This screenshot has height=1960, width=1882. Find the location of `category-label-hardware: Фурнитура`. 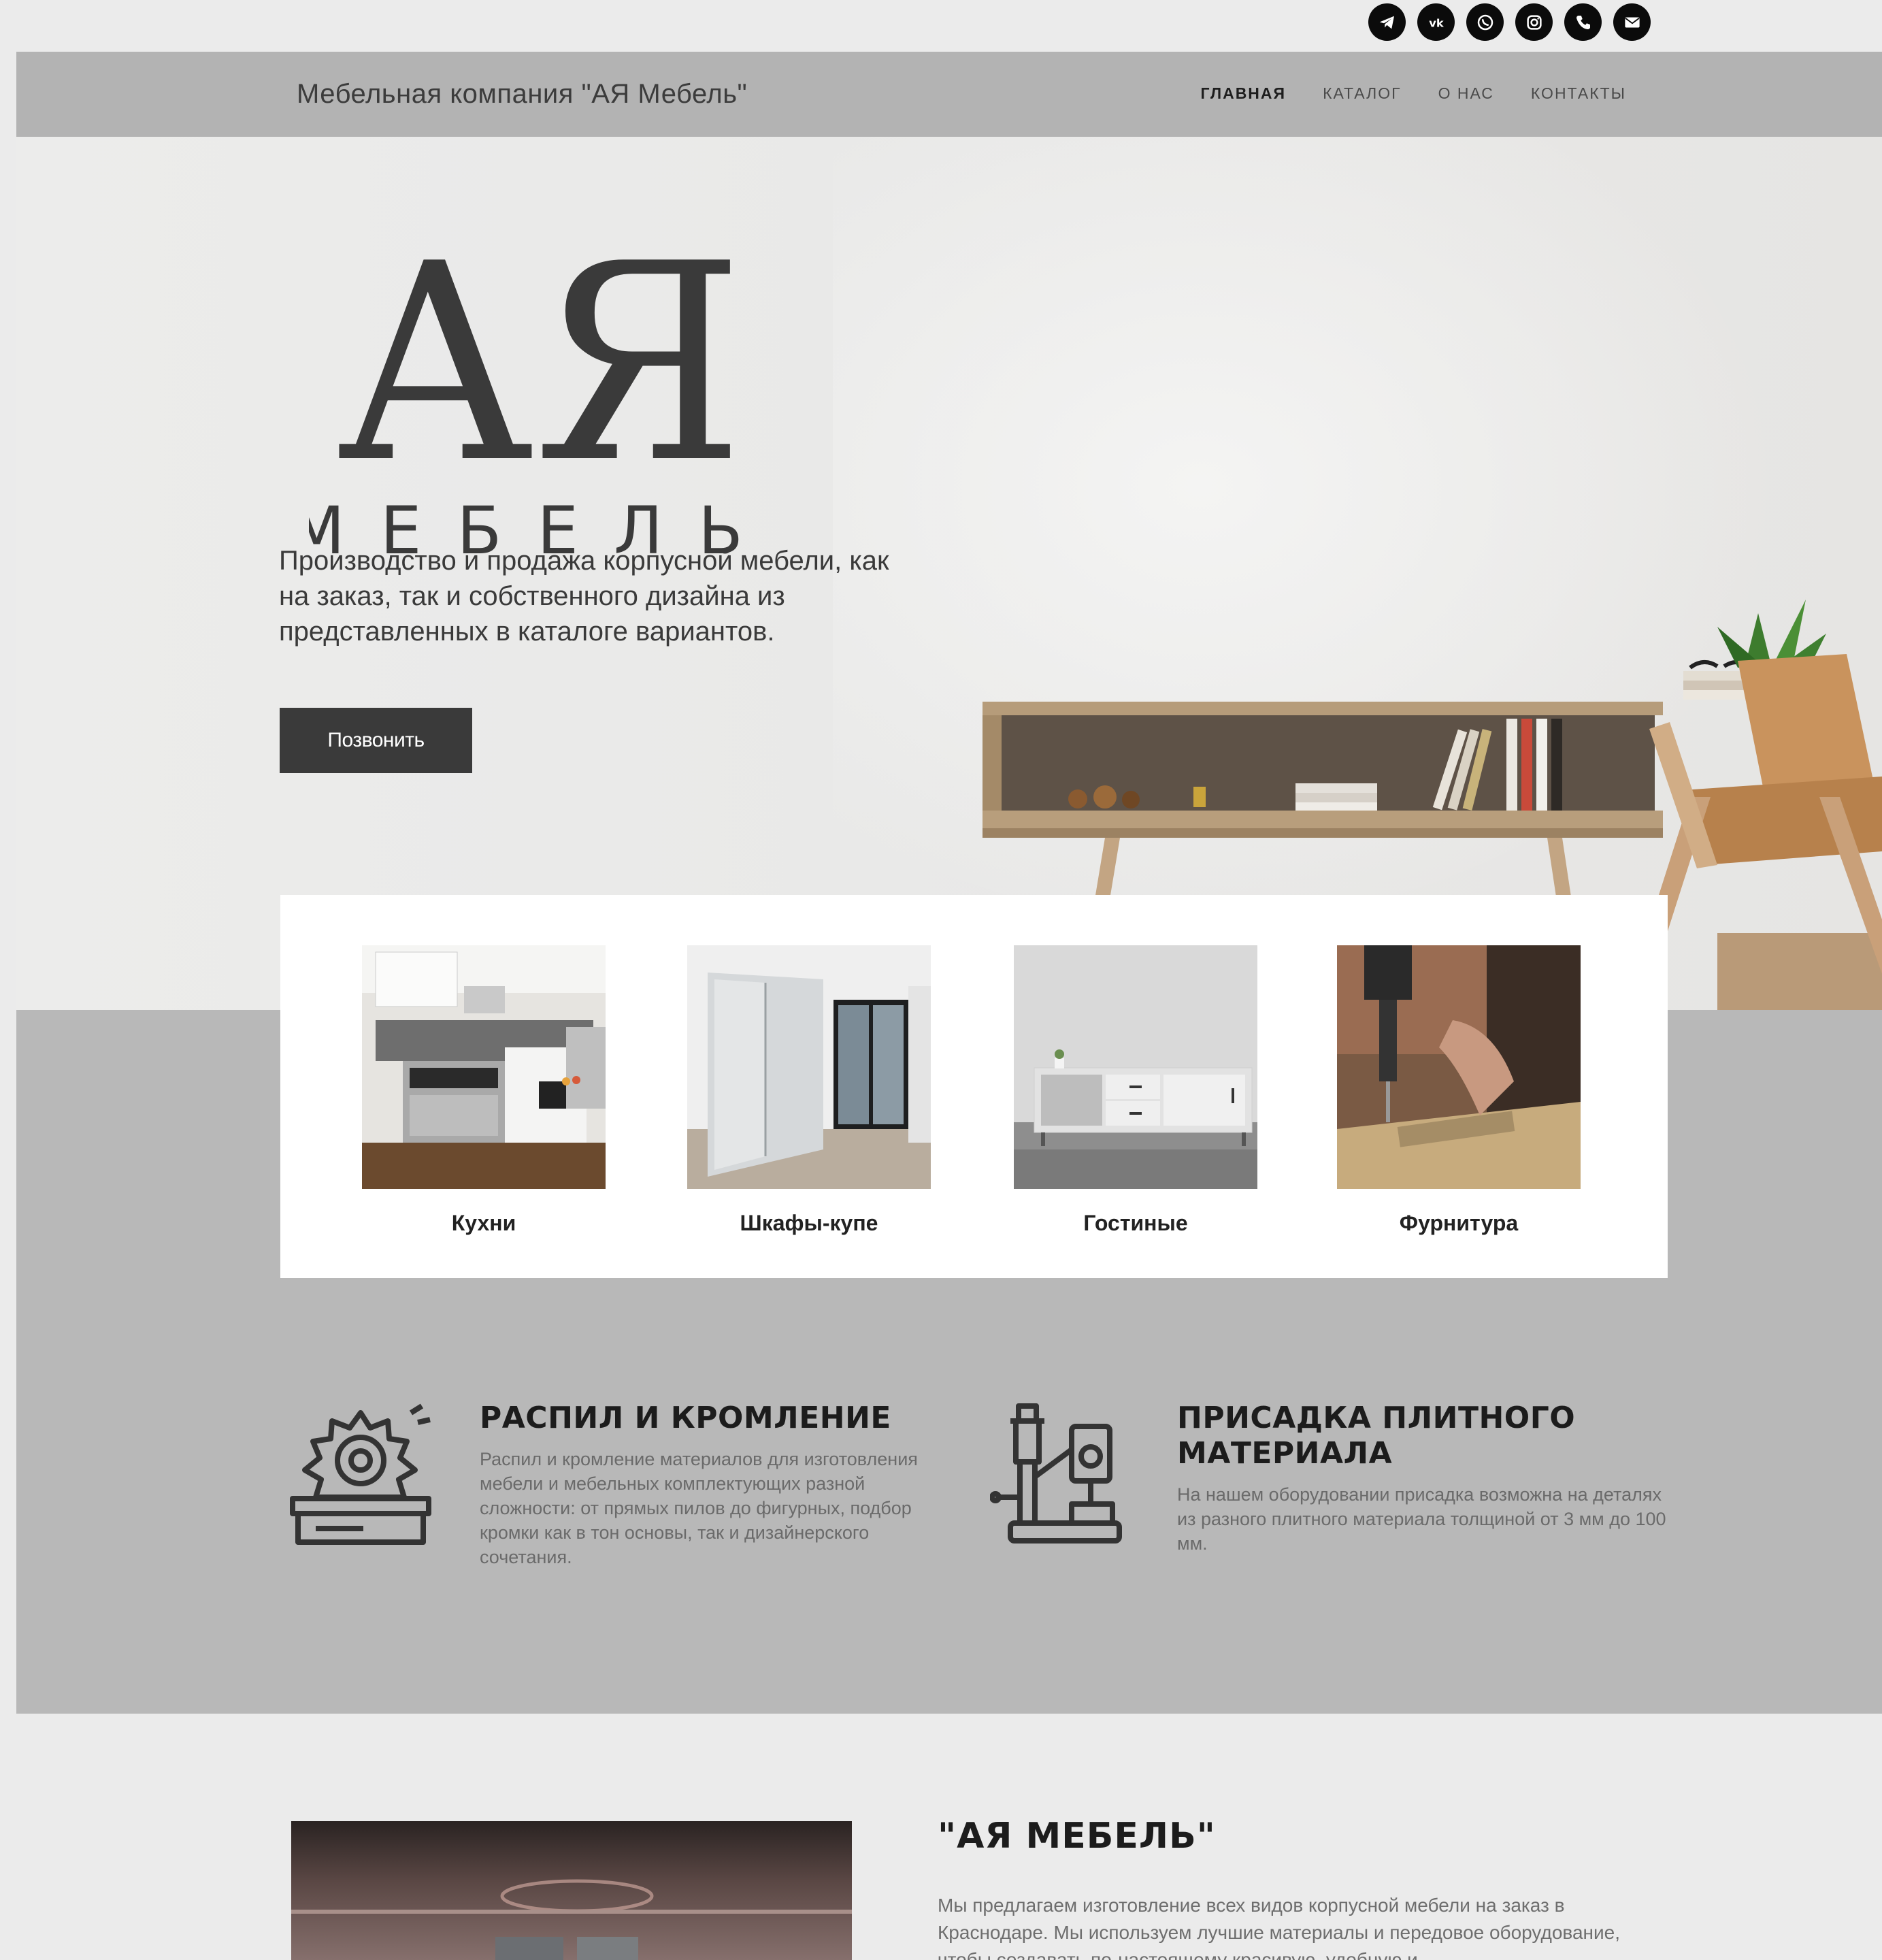

category-label-hardware: Фурнитура is located at coordinates (1459, 1223).